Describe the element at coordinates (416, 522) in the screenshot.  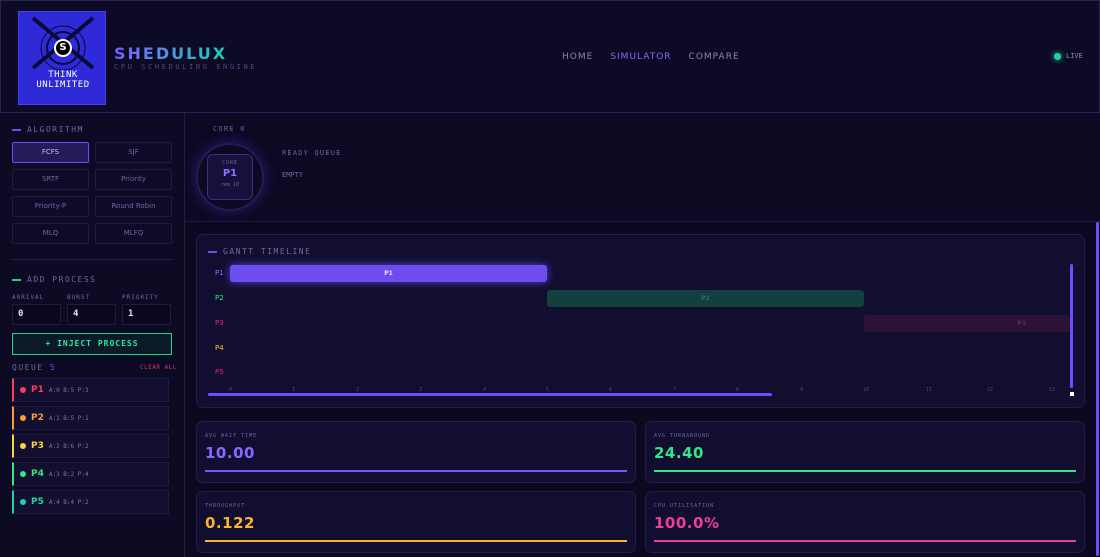
I see `stat-throughput: THROUGHPUT 0.122` at that location.